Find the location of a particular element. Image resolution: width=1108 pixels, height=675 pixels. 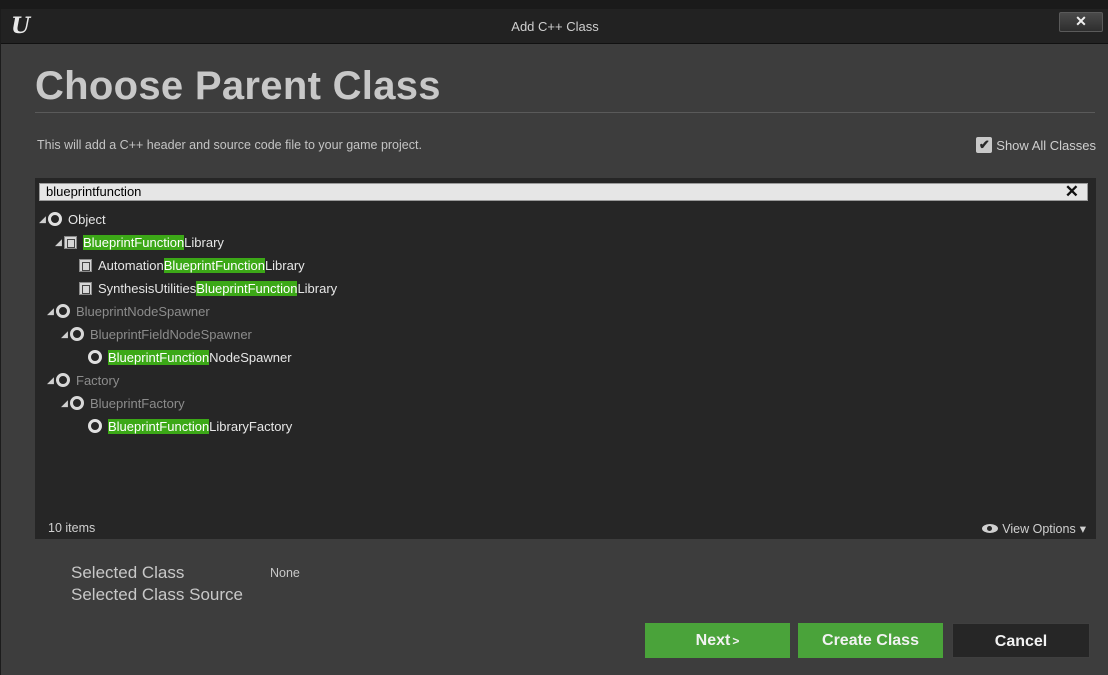

clear-search-icon: ✕ is located at coordinates (1072, 192).